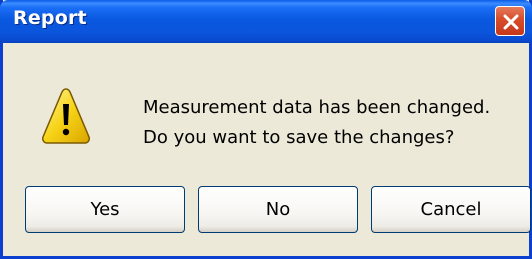 The height and width of the screenshot is (259, 532). What do you see at coordinates (299, 137) in the screenshot?
I see `message-line-2: Do you want to save the changes?` at bounding box center [299, 137].